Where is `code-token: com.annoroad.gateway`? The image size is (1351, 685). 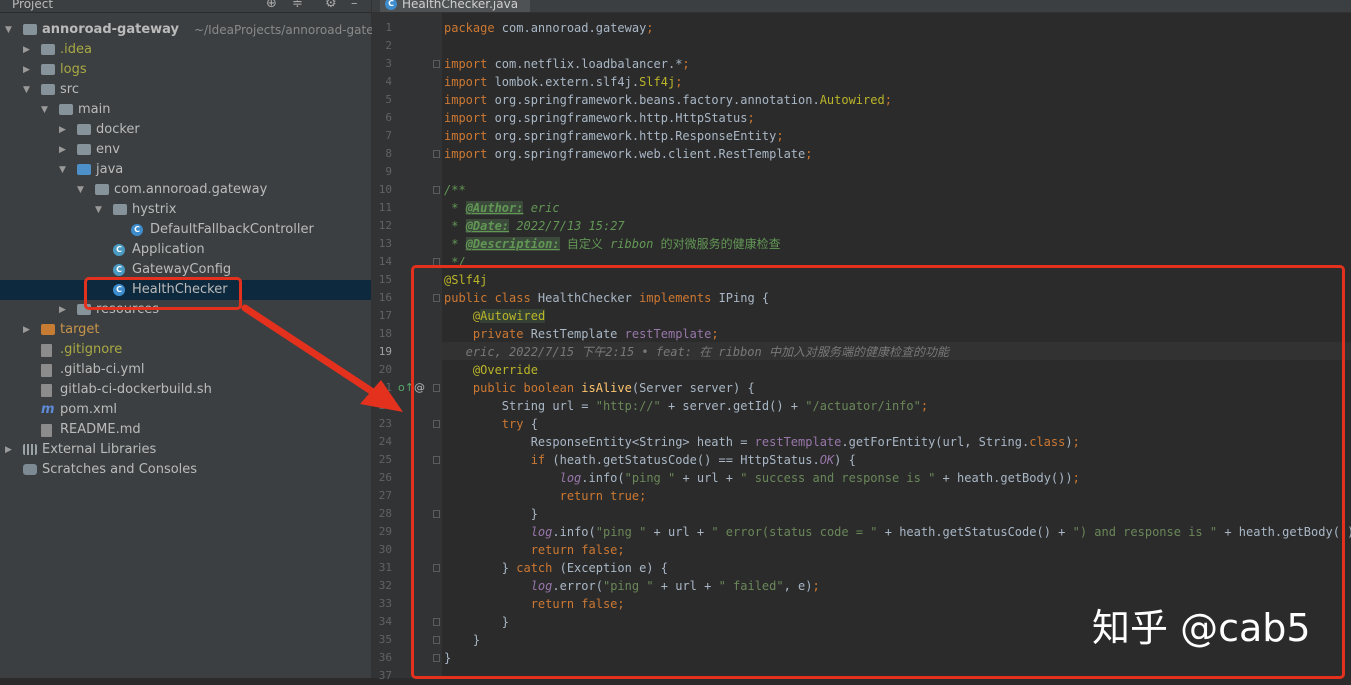 code-token: com.annoroad.gateway is located at coordinates (574, 28).